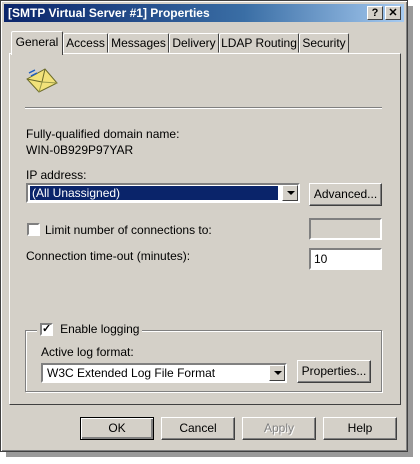  I want to click on ip-address-select: (All Unassigned), so click(163, 193).